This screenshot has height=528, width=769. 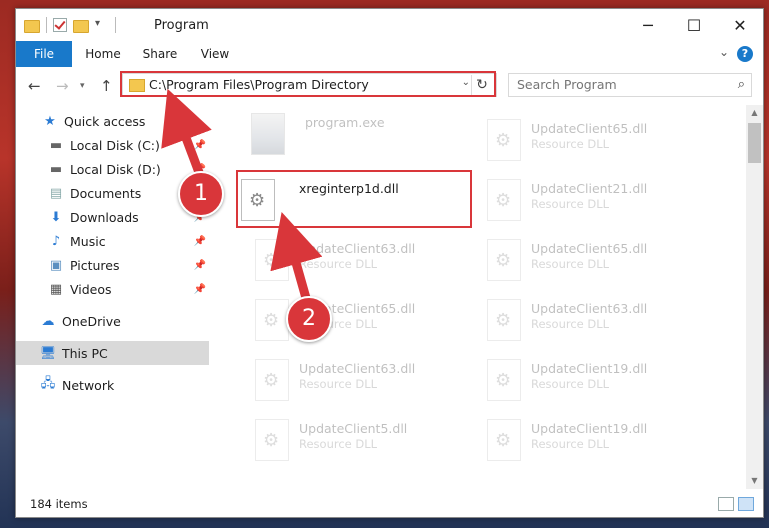 What do you see at coordinates (106, 193) in the screenshot?
I see `sidebar-item-label: Documents` at bounding box center [106, 193].